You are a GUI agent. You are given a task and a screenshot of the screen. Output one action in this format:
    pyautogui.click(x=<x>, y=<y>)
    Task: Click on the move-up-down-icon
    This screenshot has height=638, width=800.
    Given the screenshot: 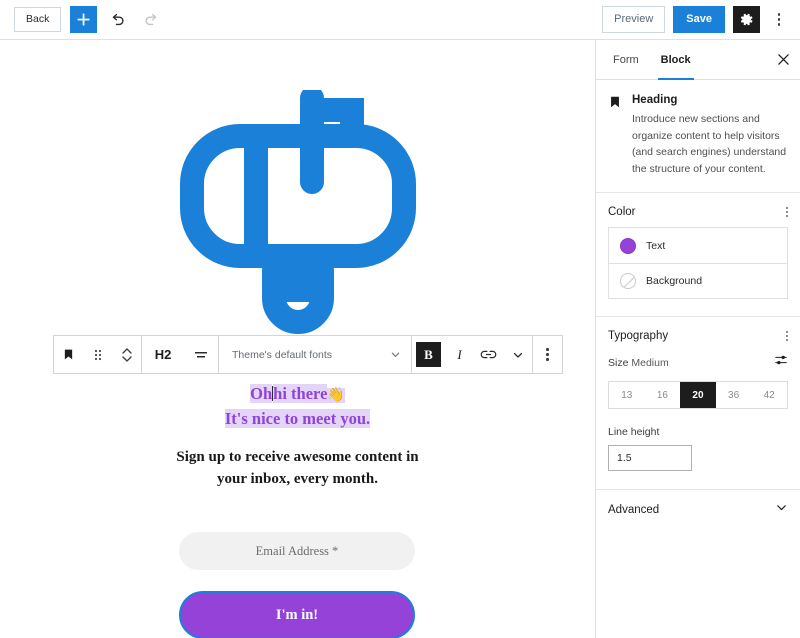 What is the action you would take?
    pyautogui.click(x=126, y=354)
    